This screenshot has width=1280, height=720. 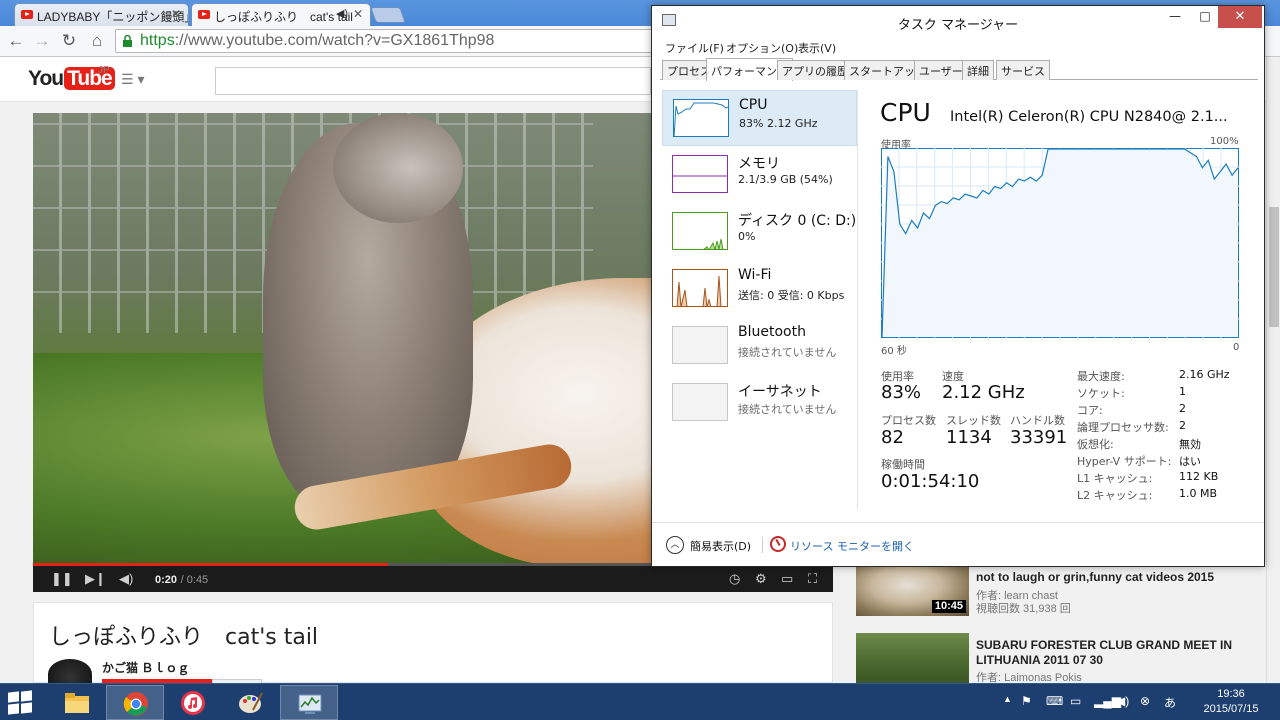 What do you see at coordinates (1054, 701) in the screenshot?
I see `keyboard-icon: ⌨` at bounding box center [1054, 701].